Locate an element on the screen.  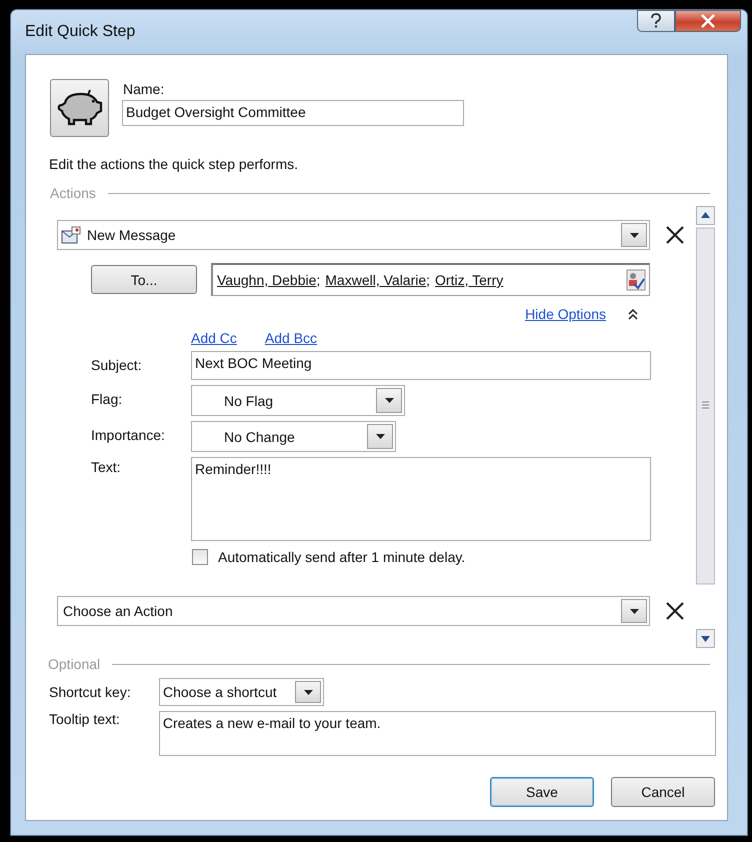
shortcut-key-label: Shortcut key: is located at coordinates (90, 692).